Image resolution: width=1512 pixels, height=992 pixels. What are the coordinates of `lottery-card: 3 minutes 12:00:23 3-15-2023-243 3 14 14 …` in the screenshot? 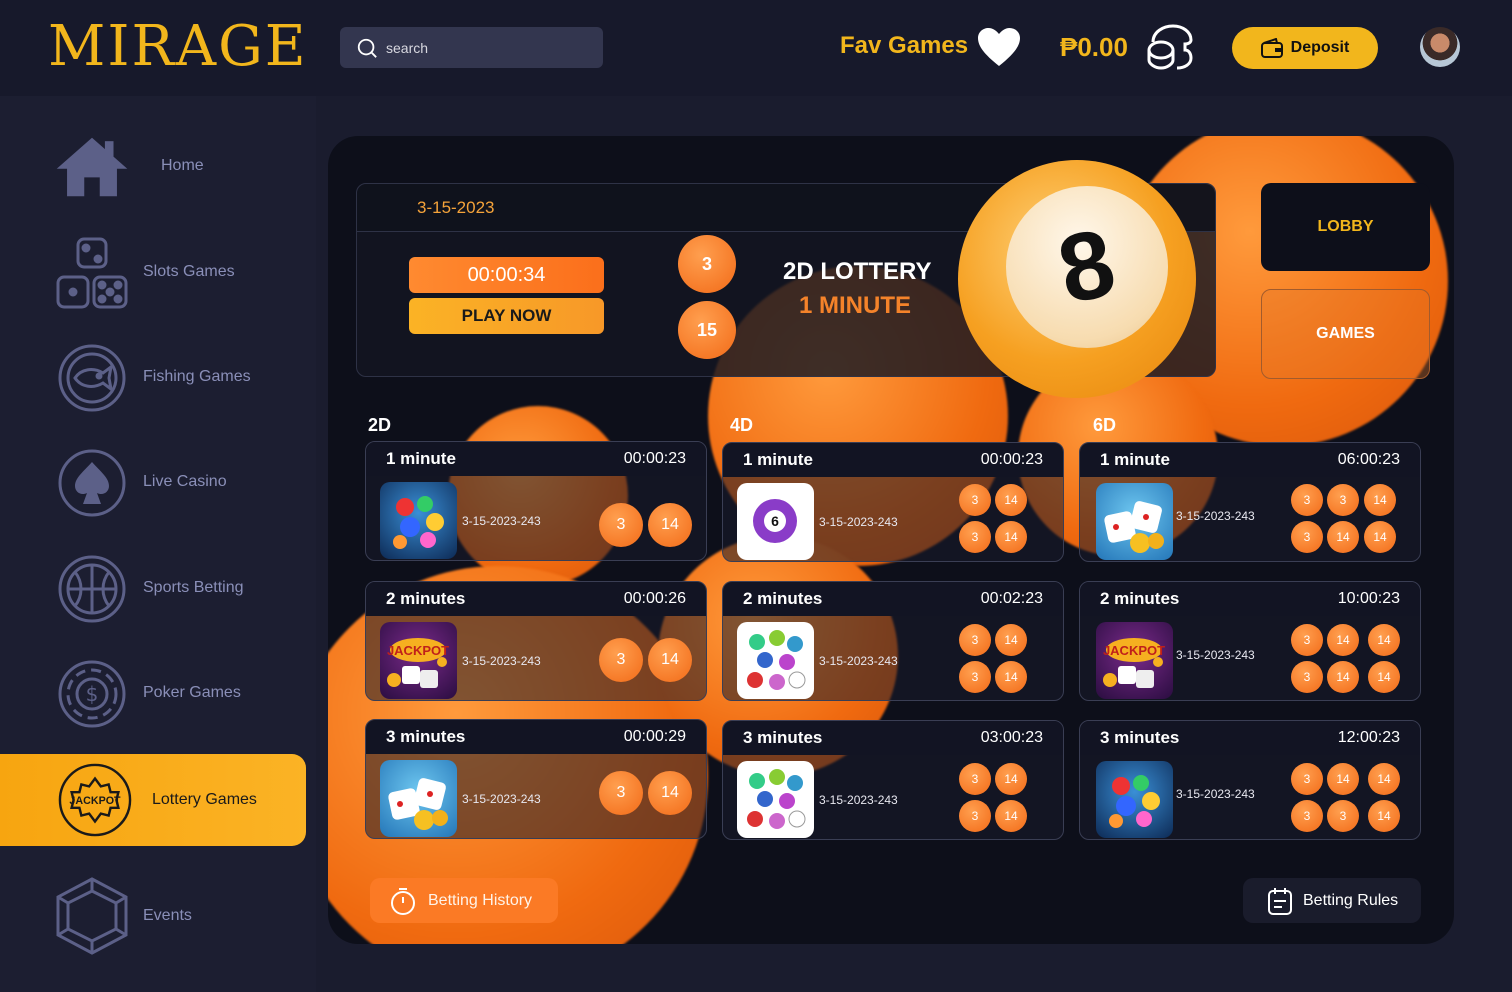 It's located at (1250, 780).